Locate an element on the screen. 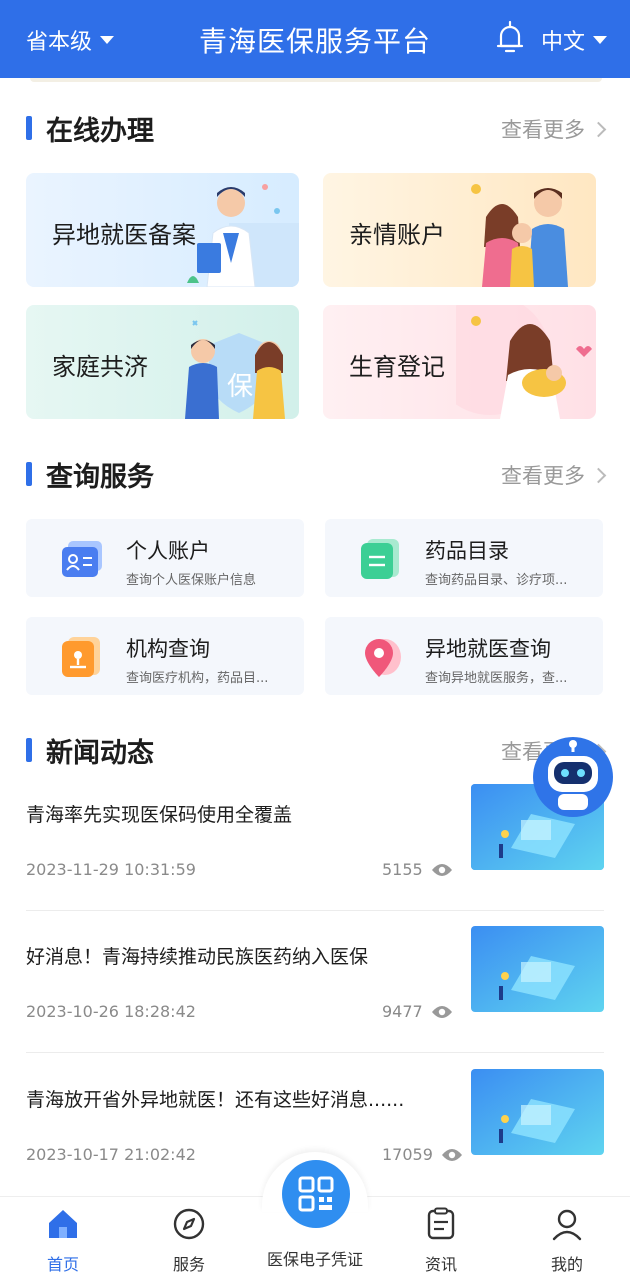 The image size is (630, 1280). user-icon is located at coordinates (567, 1225).